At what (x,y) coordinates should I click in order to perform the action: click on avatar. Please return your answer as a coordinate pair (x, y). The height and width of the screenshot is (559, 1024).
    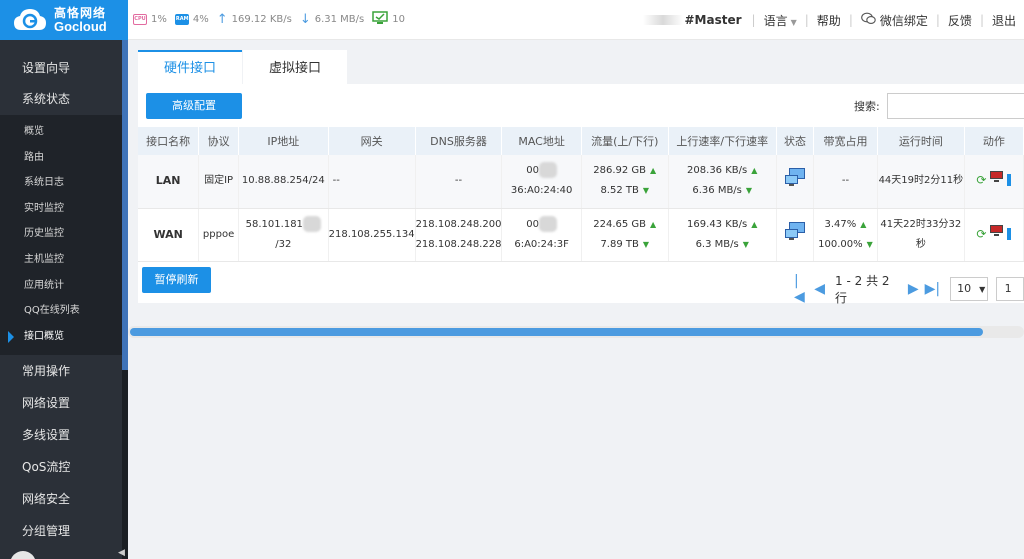
    Looking at the image, I should click on (23, 555).